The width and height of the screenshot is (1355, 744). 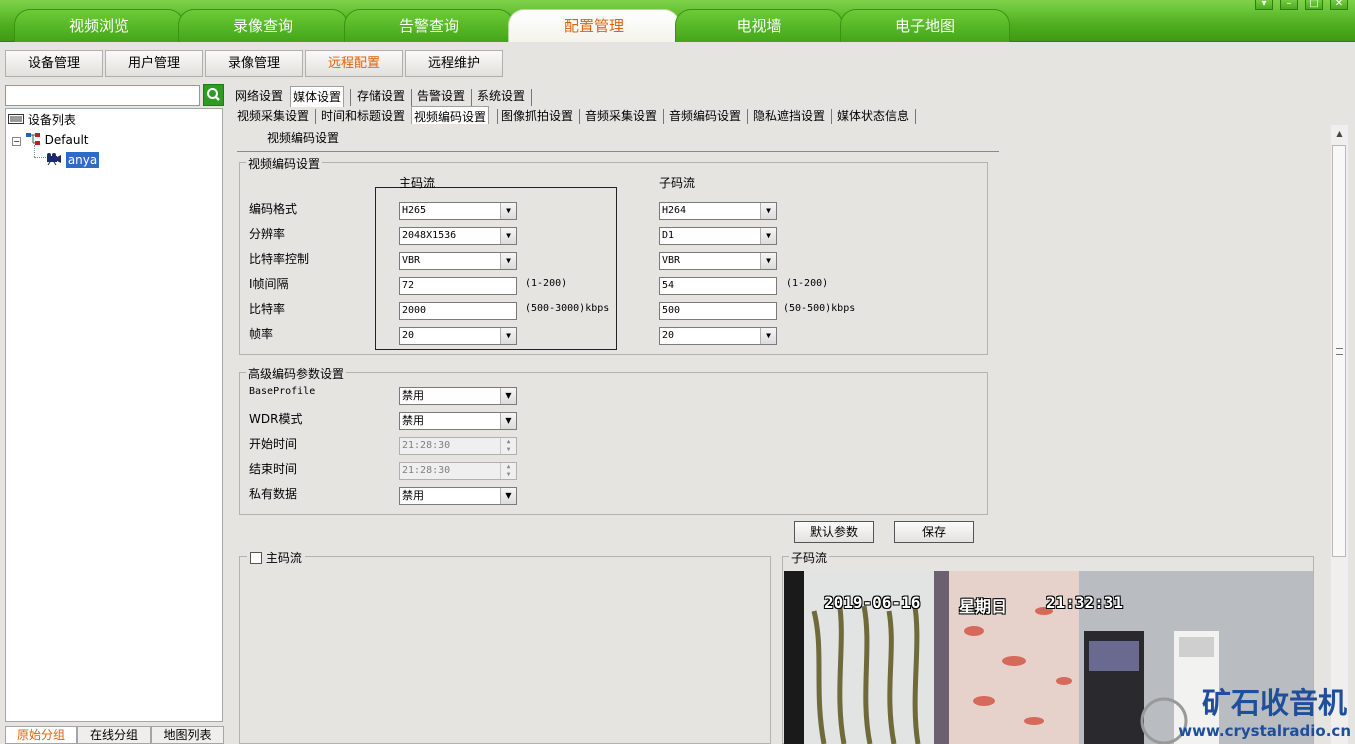 What do you see at coordinates (934, 532) in the screenshot?
I see `save-button: 保存` at bounding box center [934, 532].